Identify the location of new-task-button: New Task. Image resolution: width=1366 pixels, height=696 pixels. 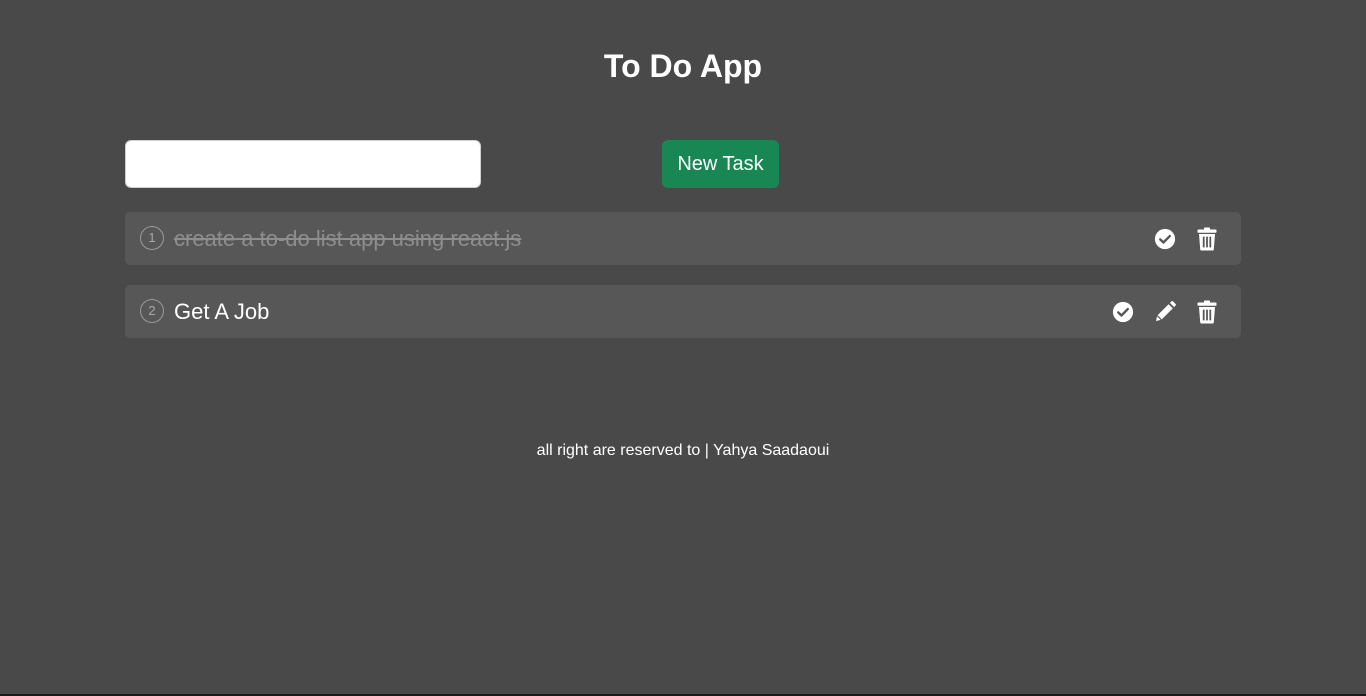
(720, 164).